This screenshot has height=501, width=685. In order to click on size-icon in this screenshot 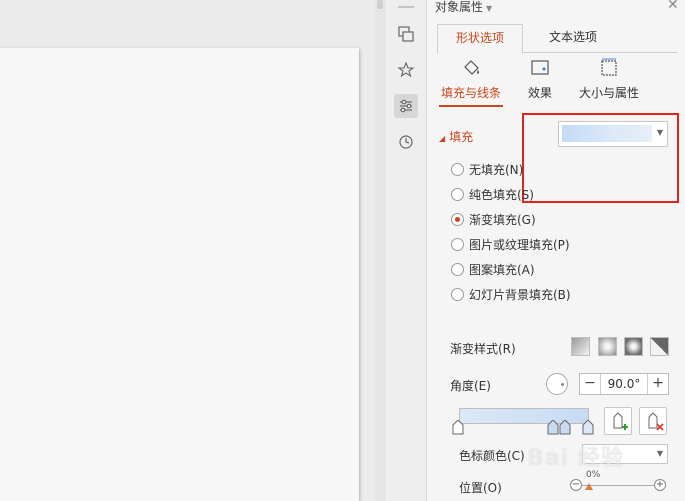, I will do `click(609, 67)`.